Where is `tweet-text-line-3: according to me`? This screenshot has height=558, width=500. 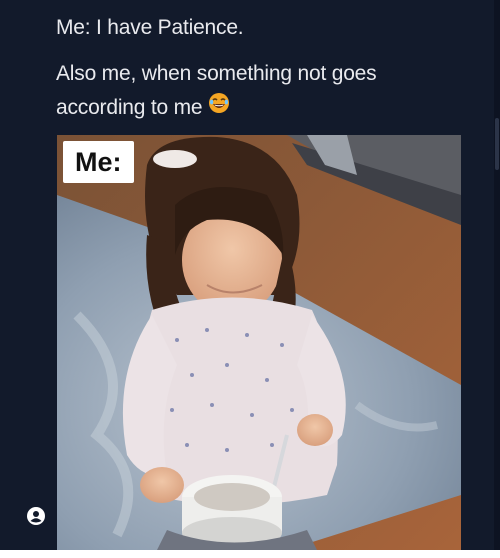
tweet-text-line-3: according to me is located at coordinates (143, 106).